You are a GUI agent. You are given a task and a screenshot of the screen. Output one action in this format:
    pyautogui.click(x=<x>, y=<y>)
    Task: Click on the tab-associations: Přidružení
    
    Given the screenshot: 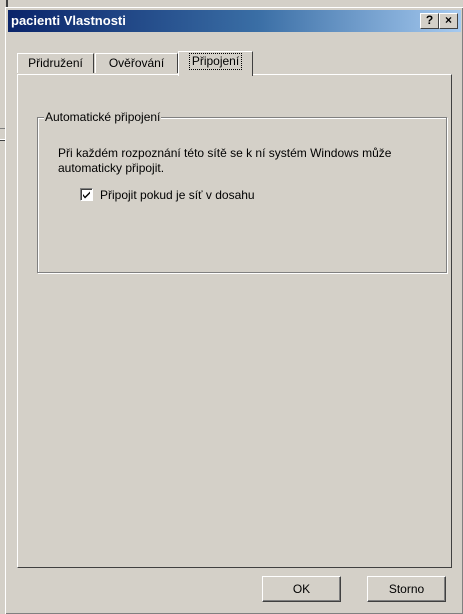 What is the action you would take?
    pyautogui.click(x=55, y=63)
    